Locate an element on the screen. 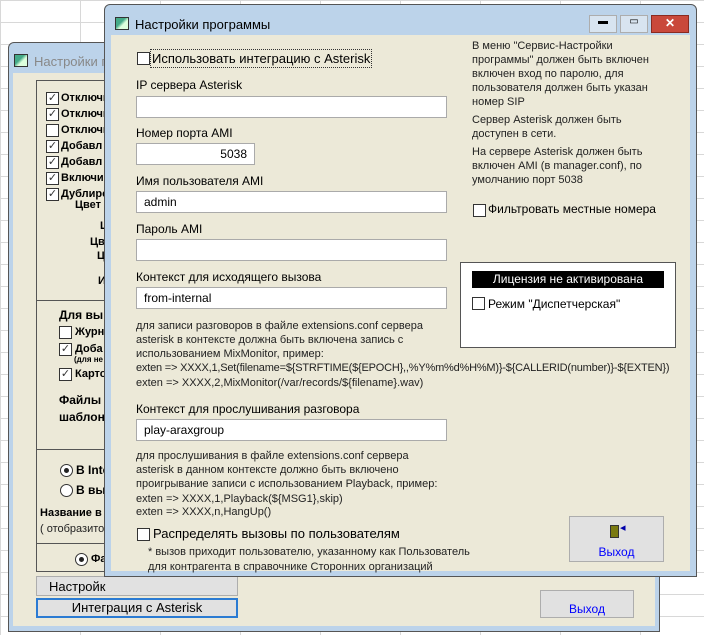  section-title: Для вы is located at coordinates (81, 315).